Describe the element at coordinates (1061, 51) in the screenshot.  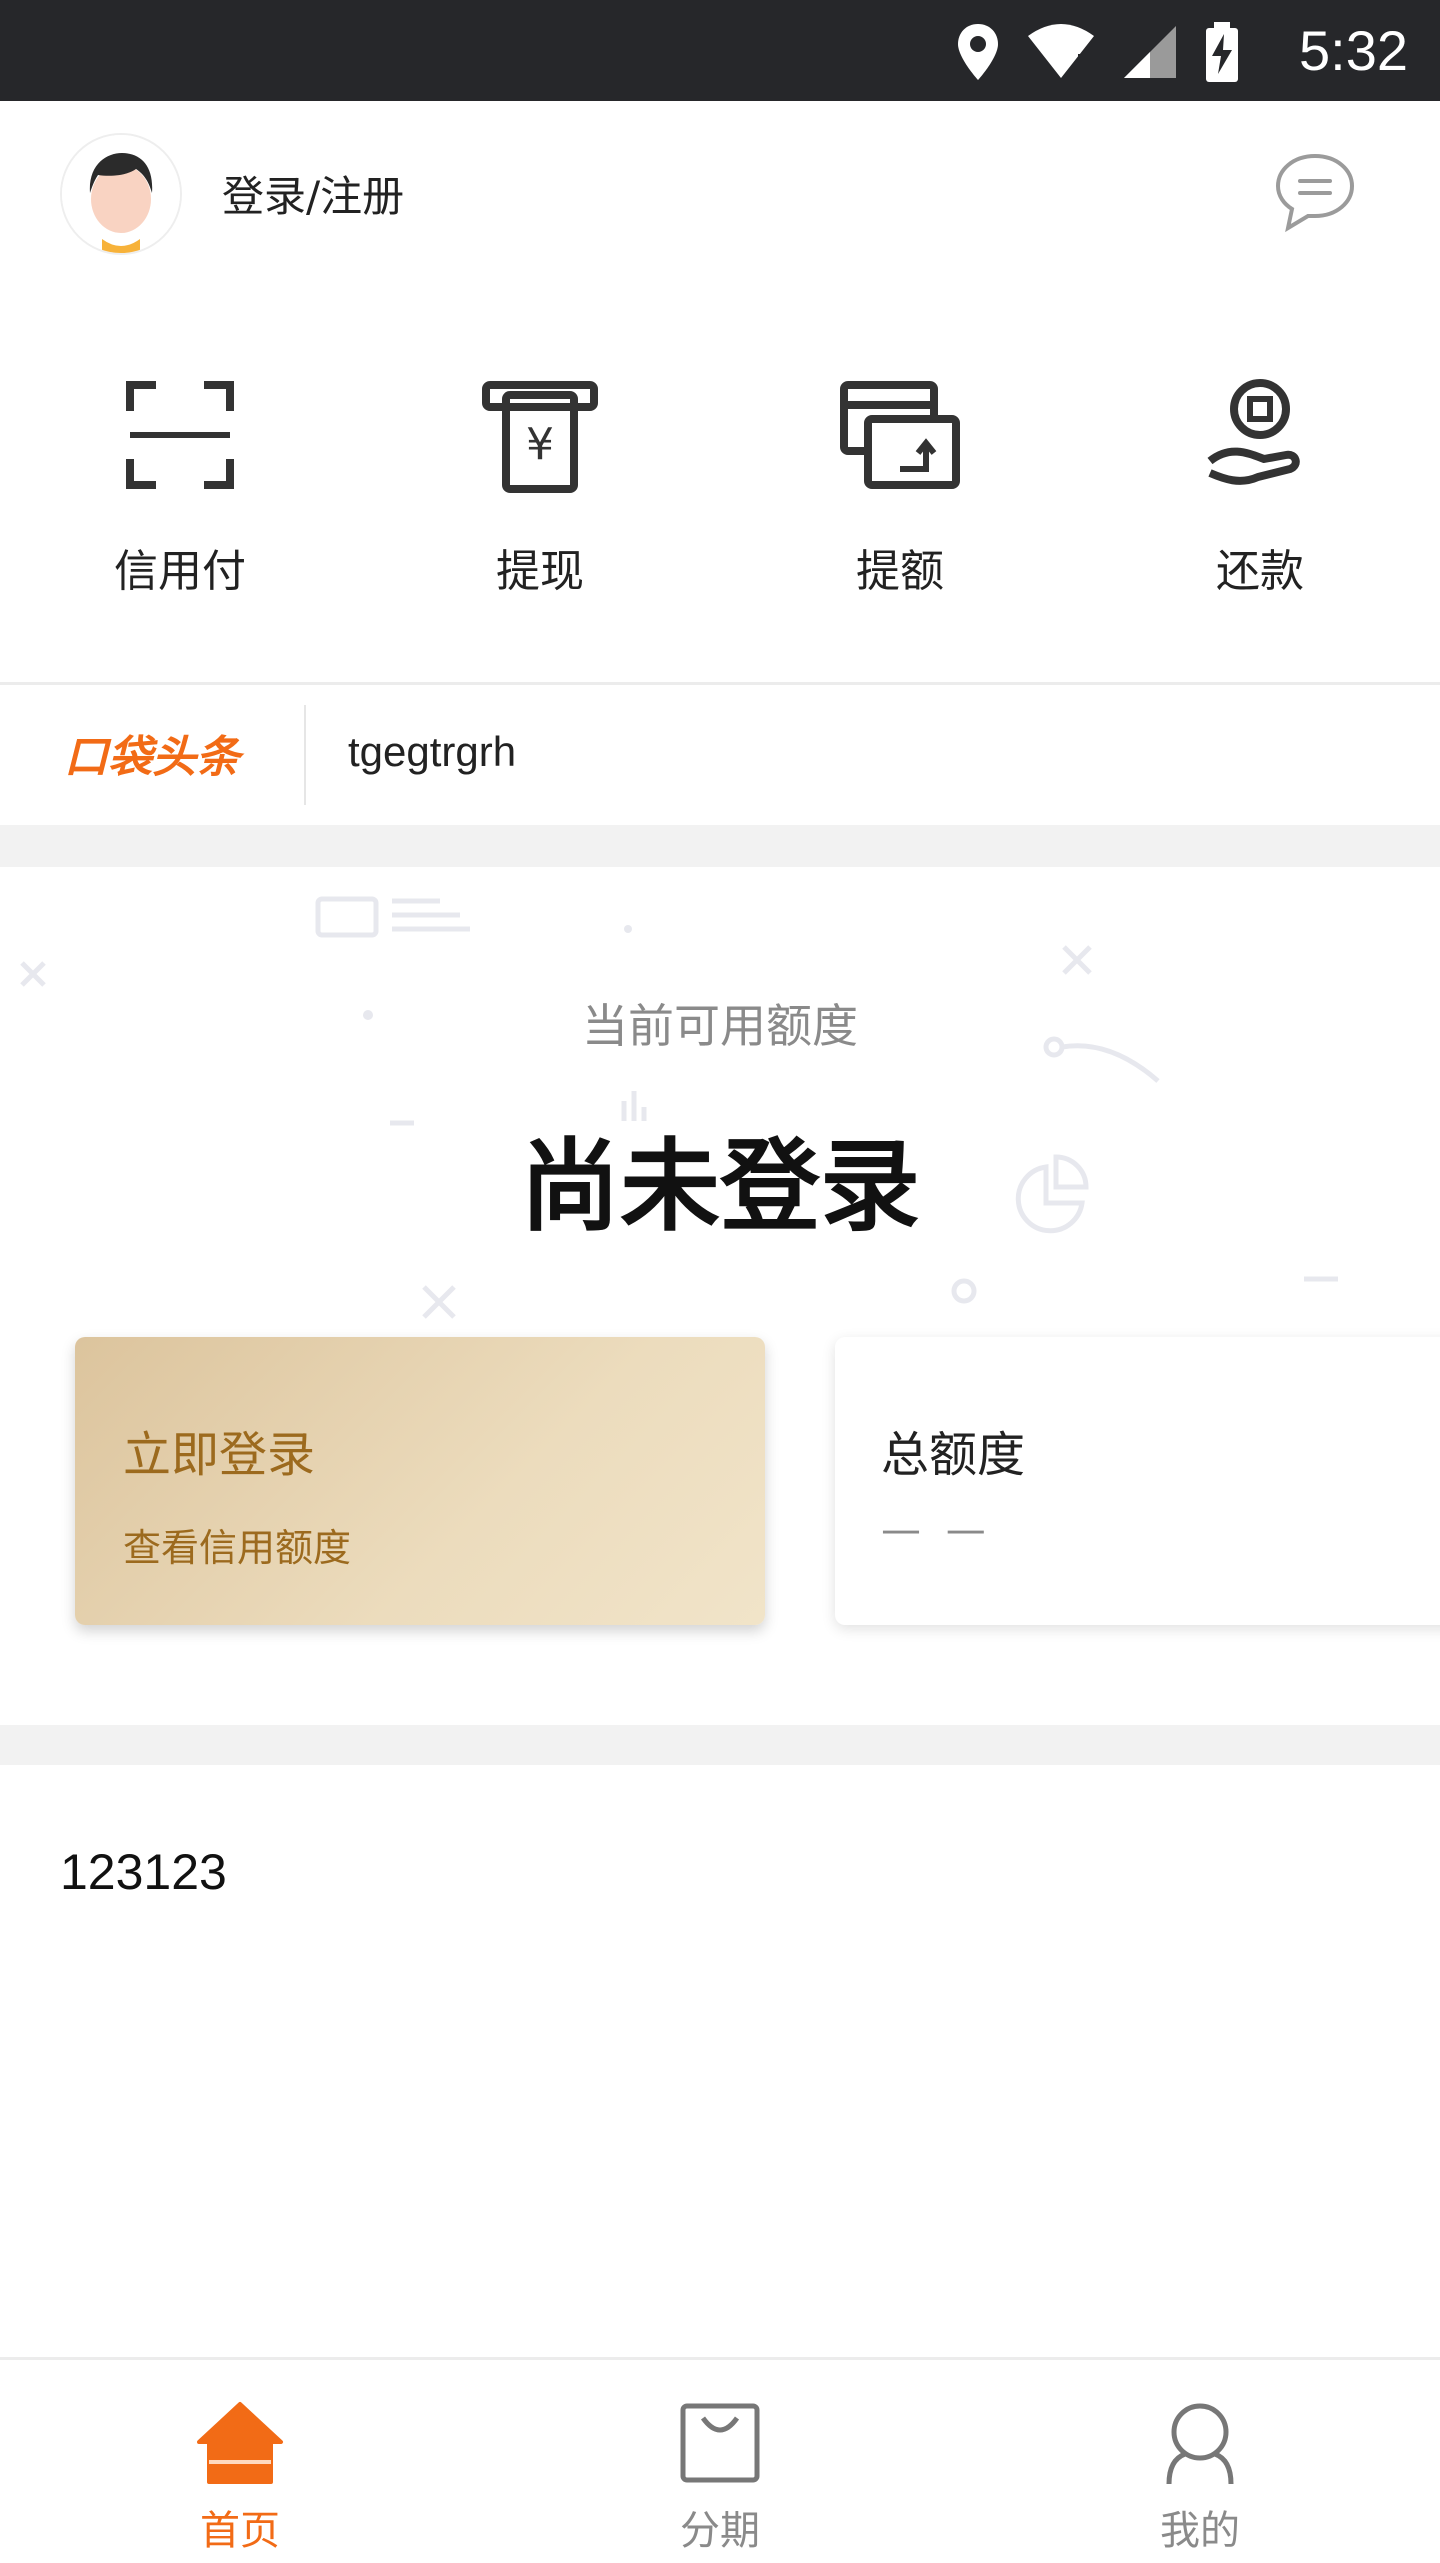
I see `wifi-icon` at that location.